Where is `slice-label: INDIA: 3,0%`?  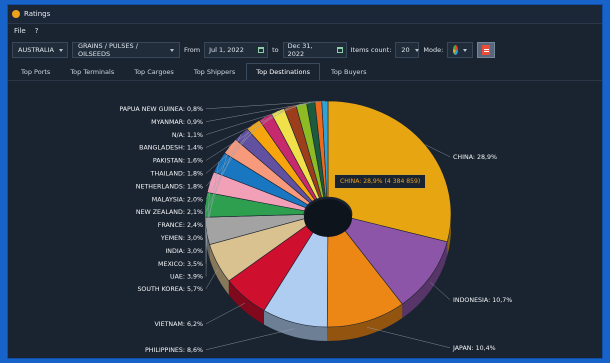
slice-label: INDIA: 3,0% is located at coordinates (184, 251).